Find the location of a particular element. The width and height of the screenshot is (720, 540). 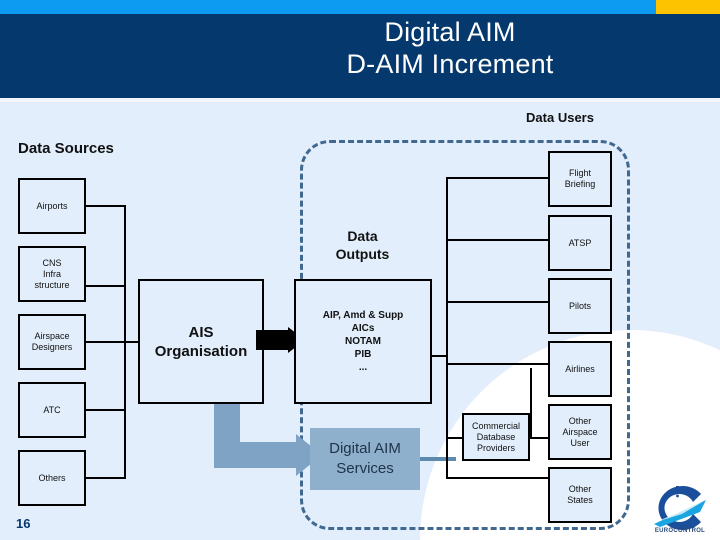

user-box-pilots-label: Pilots is located at coordinates (579, 305).